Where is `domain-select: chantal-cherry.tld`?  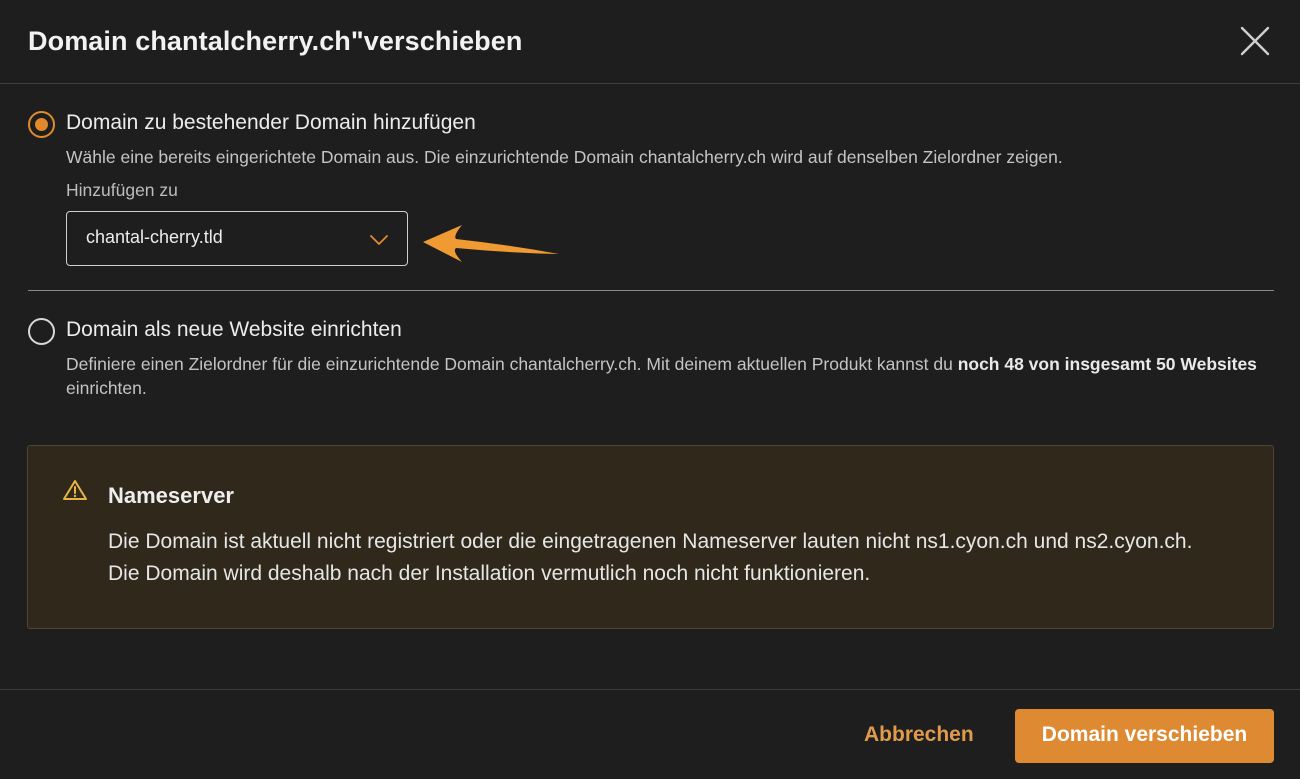
domain-select: chantal-cherry.tld is located at coordinates (237, 238).